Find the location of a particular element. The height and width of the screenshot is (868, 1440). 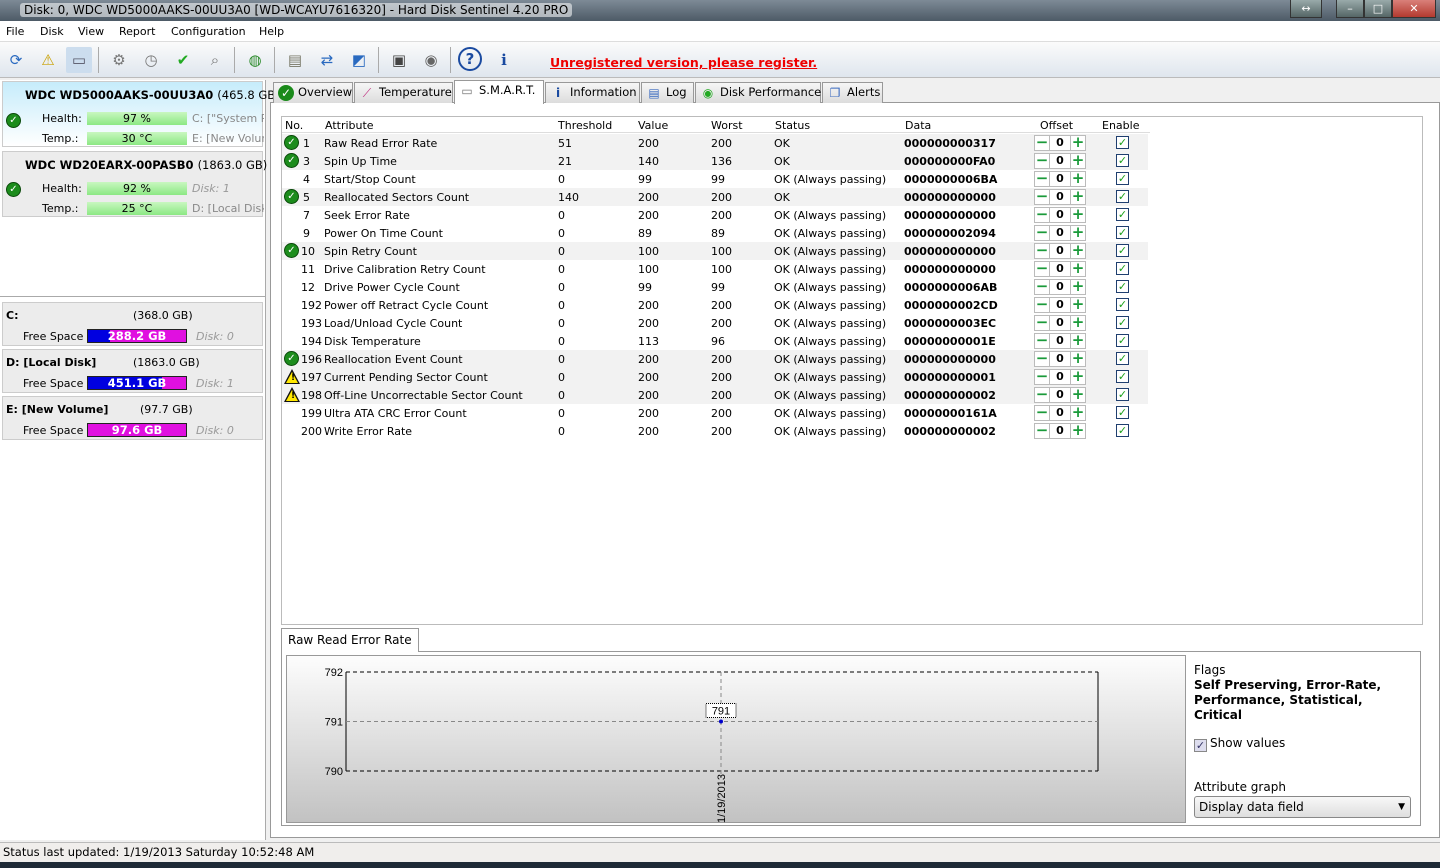

col-value: Value is located at coordinates (653, 125).